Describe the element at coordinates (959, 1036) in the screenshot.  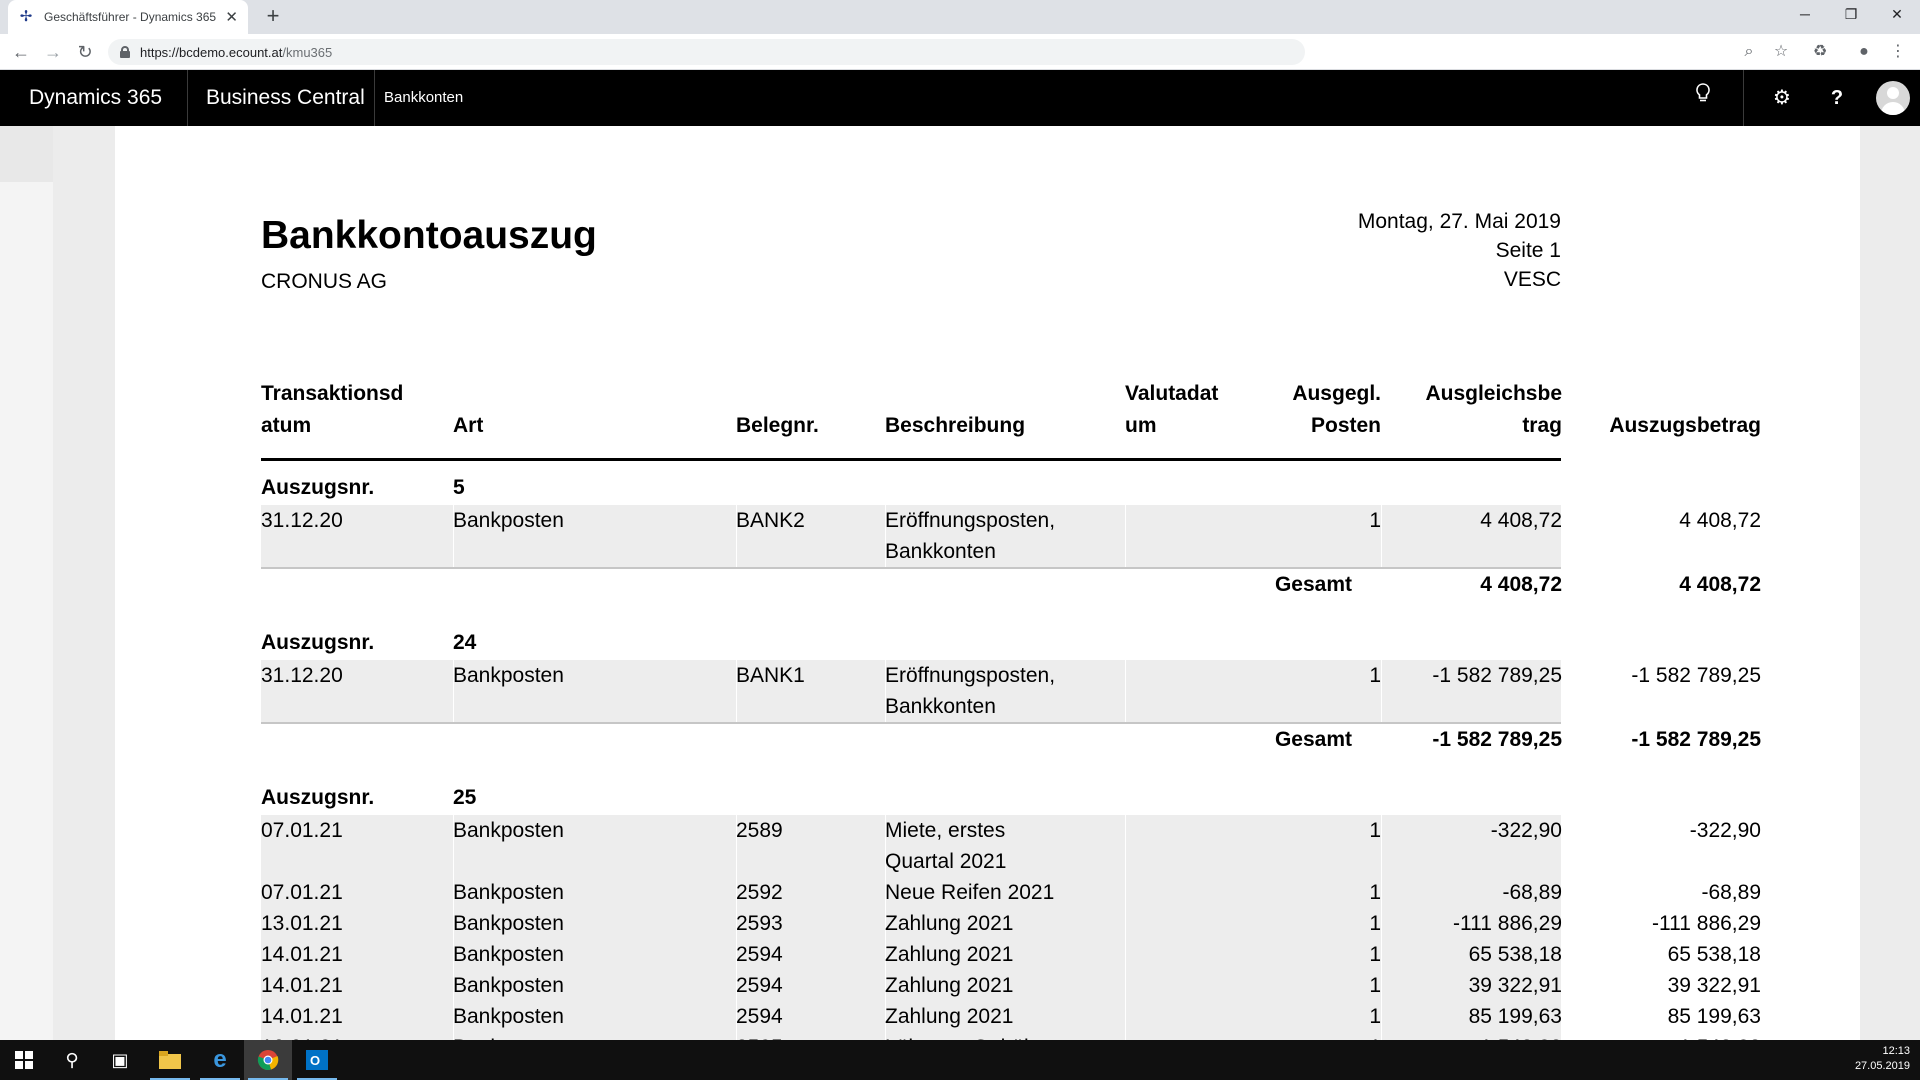
I see `cell-description: Löhne u. Gehält` at that location.